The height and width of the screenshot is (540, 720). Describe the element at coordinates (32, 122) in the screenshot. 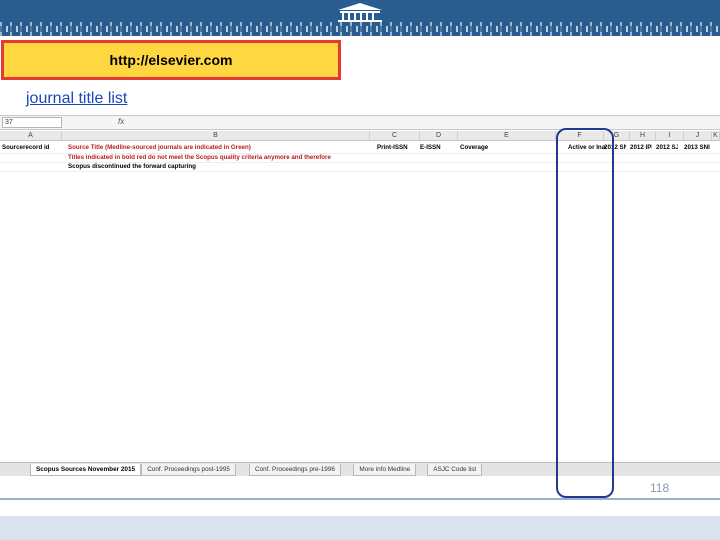

I see `name-box: 37` at that location.